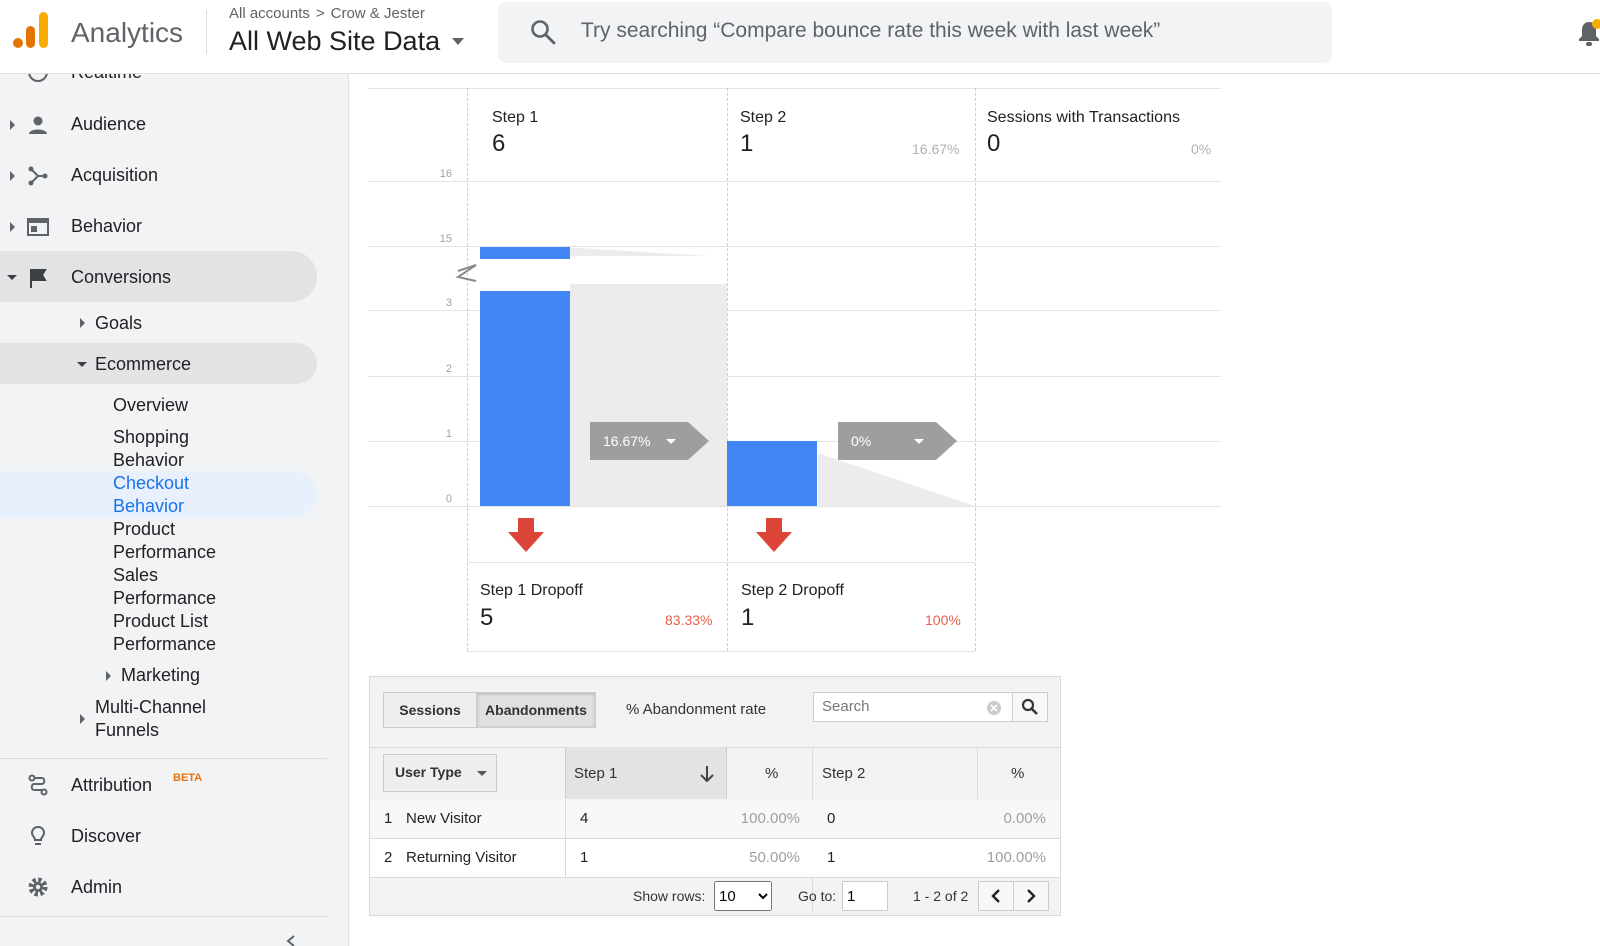 The width and height of the screenshot is (1600, 946). Describe the element at coordinates (584, 818) in the screenshot. I see `row-step-1: 4` at that location.